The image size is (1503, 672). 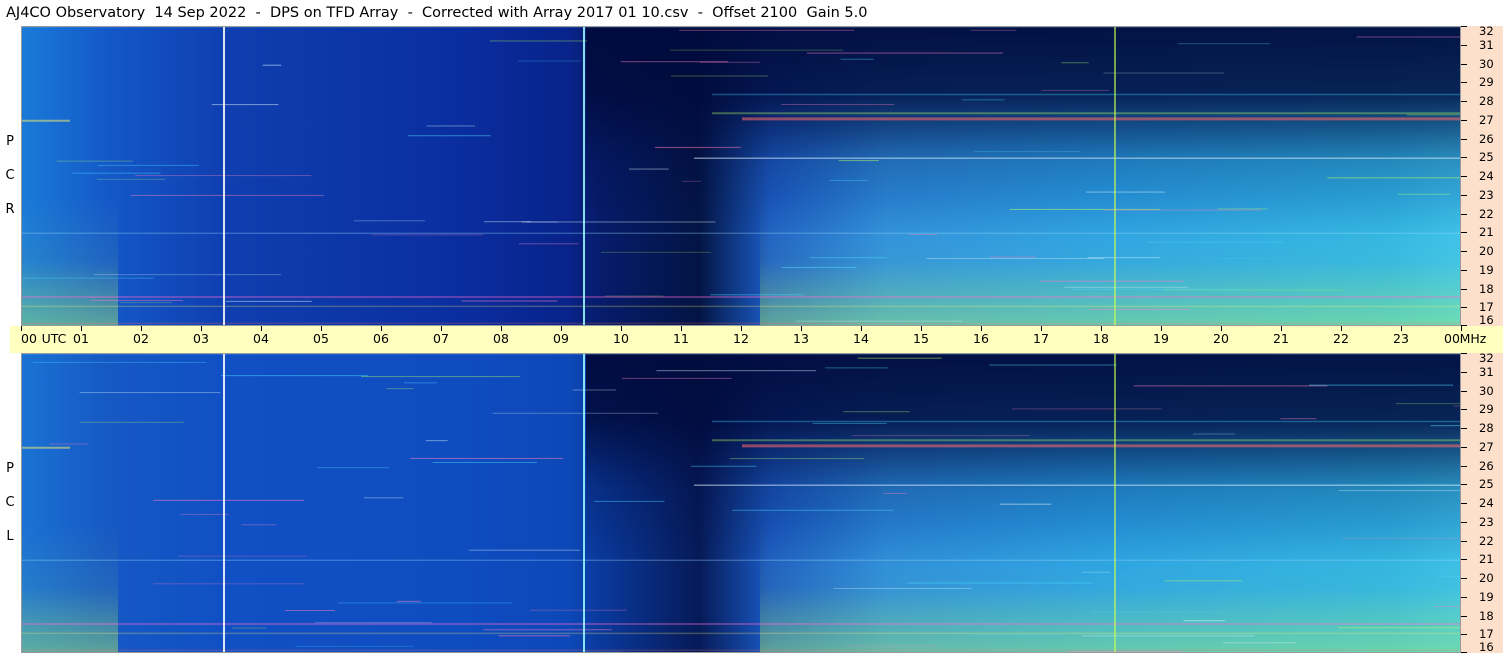 What do you see at coordinates (1452, 338) in the screenshot?
I see `time-tick-label: 00` at bounding box center [1452, 338].